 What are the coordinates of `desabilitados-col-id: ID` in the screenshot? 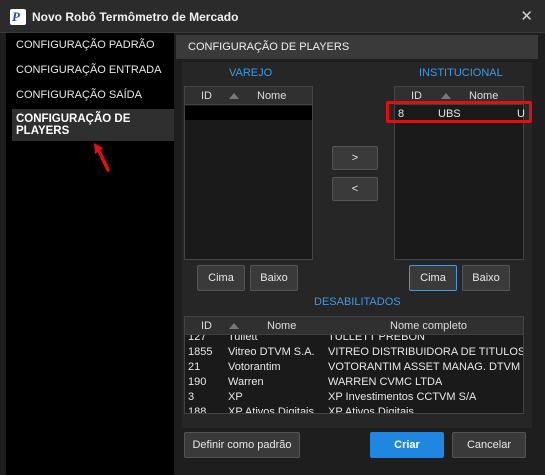 It's located at (206, 326).